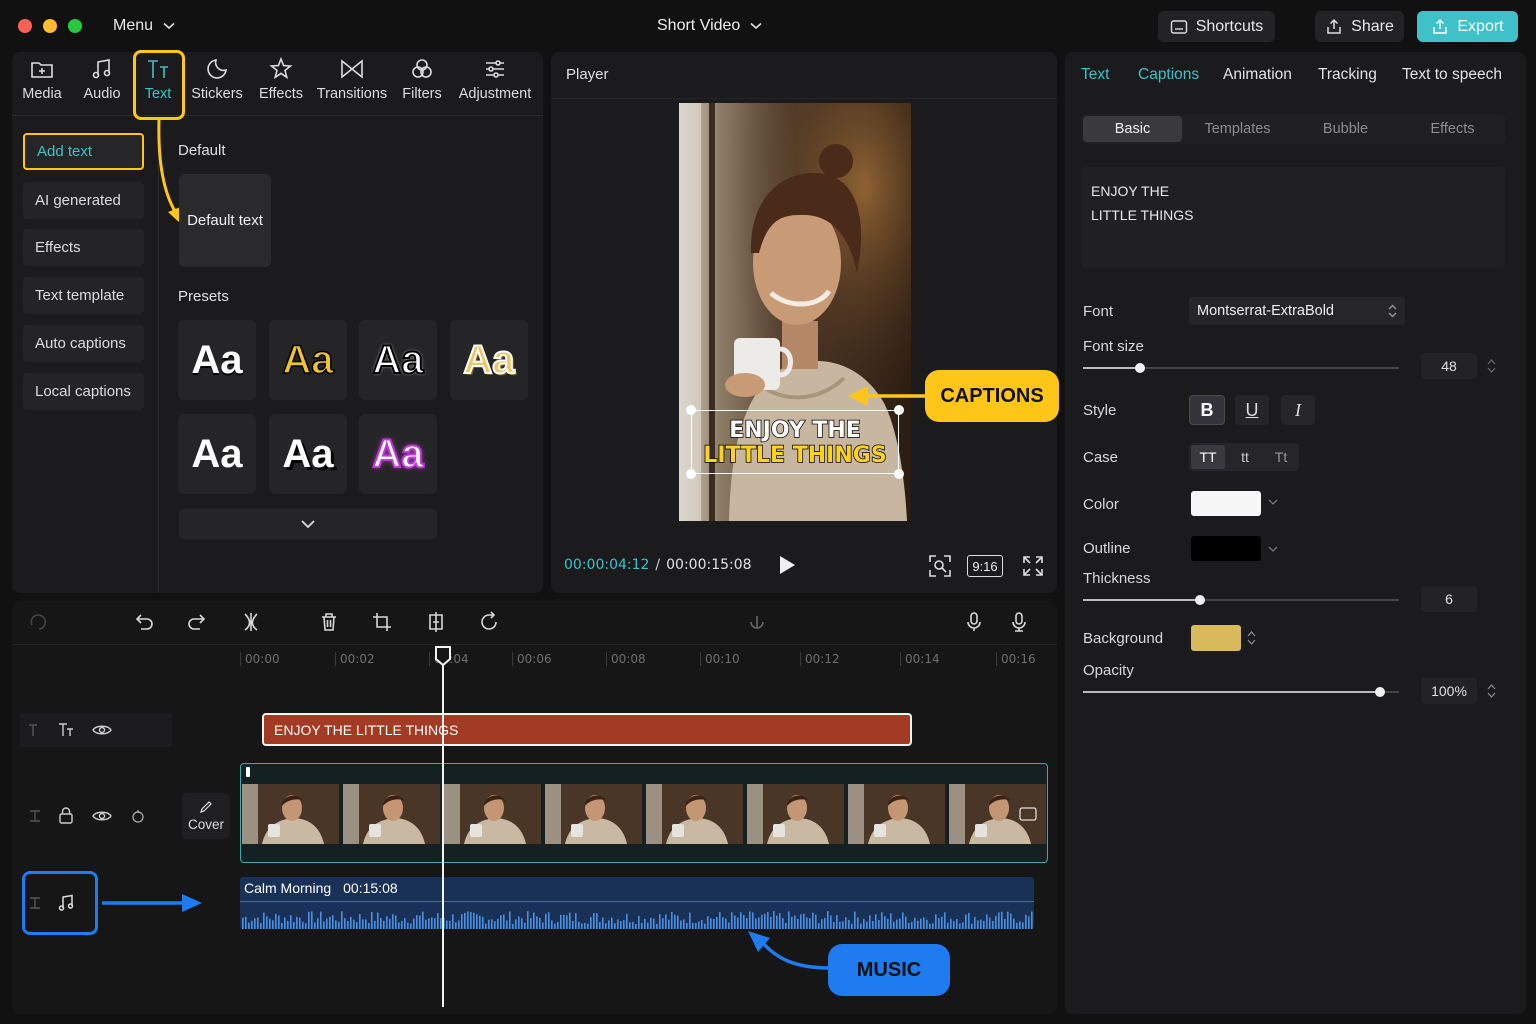 Image resolution: width=1536 pixels, height=1024 pixels. What do you see at coordinates (398, 360) in the screenshot?
I see `preset-outline: Aa` at bounding box center [398, 360].